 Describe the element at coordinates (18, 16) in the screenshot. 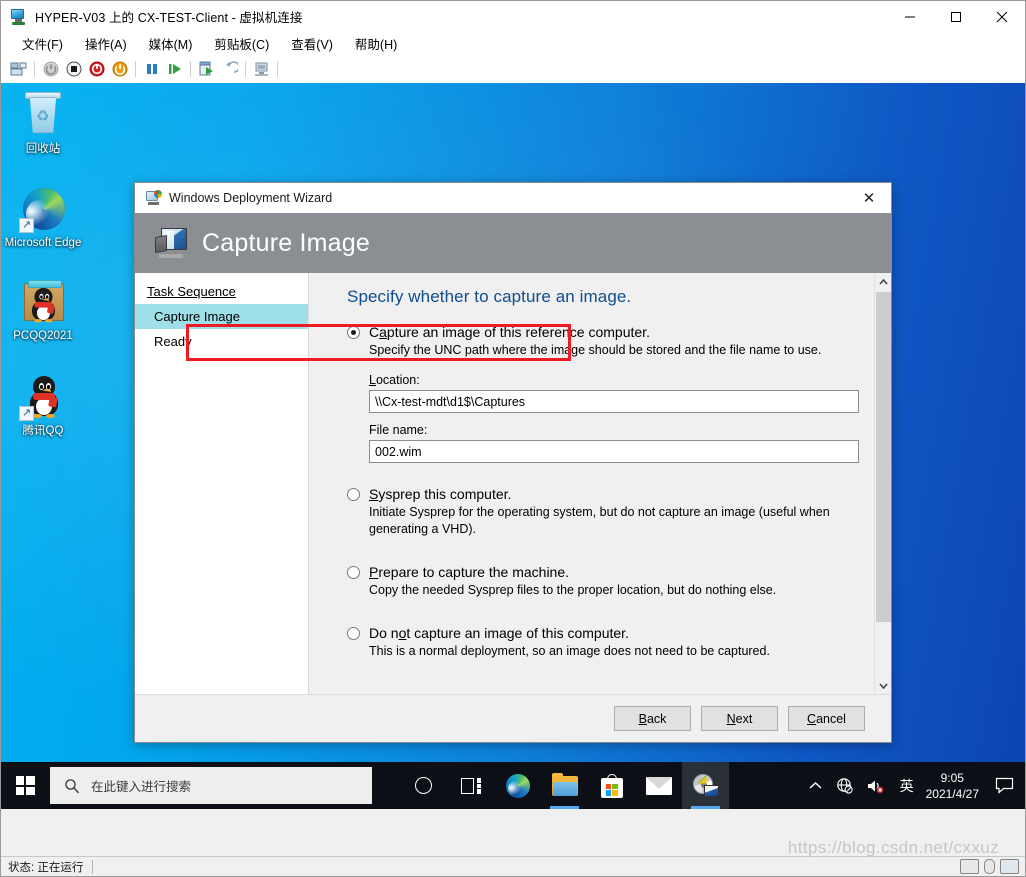

I see `virtual-machine-icon` at that location.